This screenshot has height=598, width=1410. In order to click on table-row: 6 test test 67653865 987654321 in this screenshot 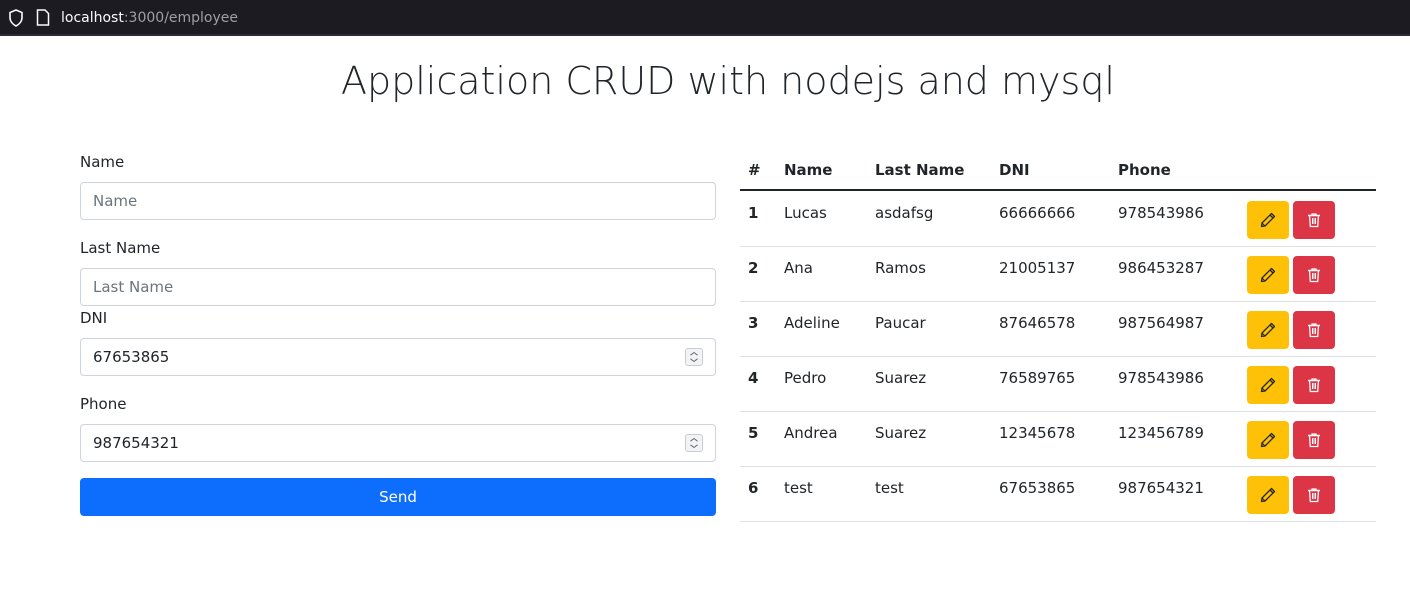, I will do `click(1058, 494)`.